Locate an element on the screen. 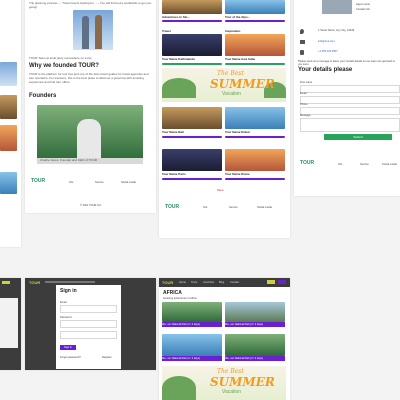 This screenshot has width=400, height=400. tour-card-3-bar is located at coordinates (192, 137).